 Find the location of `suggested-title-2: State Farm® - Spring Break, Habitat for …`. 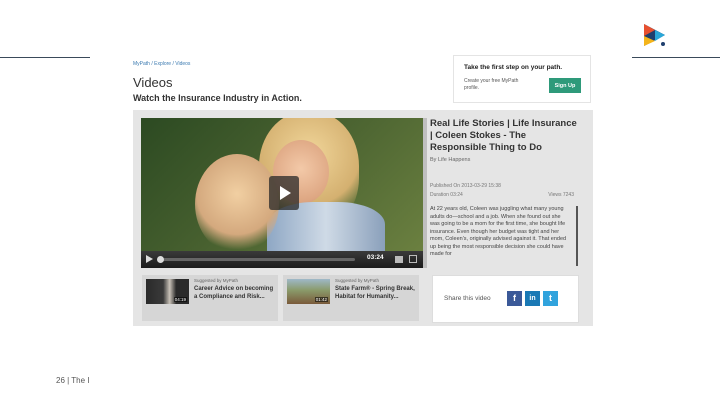

suggested-title-2: State Farm® - Spring Break, Habitat for … is located at coordinates (375, 293).